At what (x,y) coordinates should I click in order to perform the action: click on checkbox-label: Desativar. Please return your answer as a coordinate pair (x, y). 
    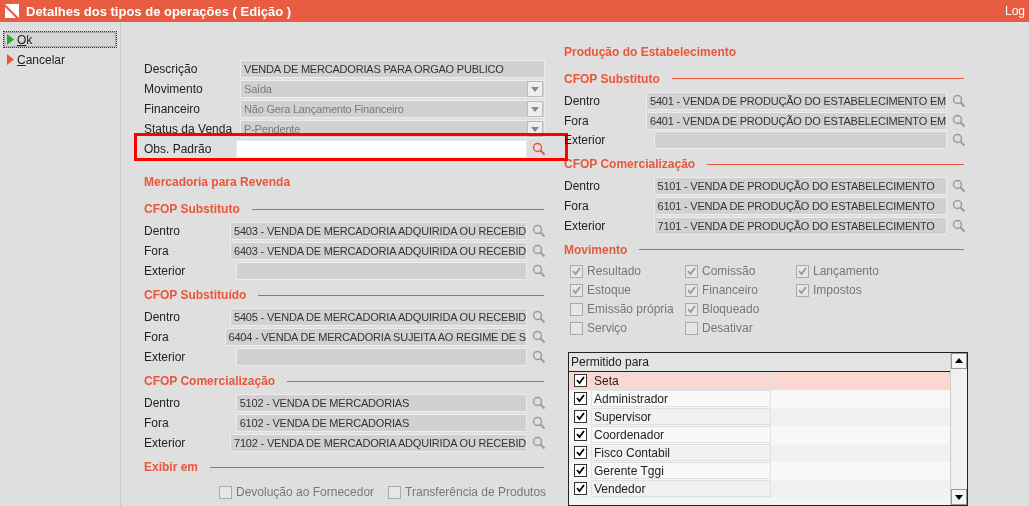
    Looking at the image, I should click on (727, 328).